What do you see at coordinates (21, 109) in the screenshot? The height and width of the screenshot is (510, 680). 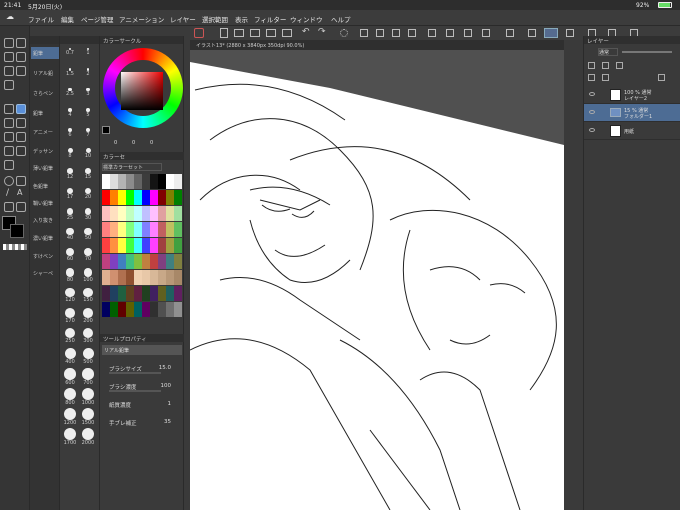 I see `pencil-tool-icon` at bounding box center [21, 109].